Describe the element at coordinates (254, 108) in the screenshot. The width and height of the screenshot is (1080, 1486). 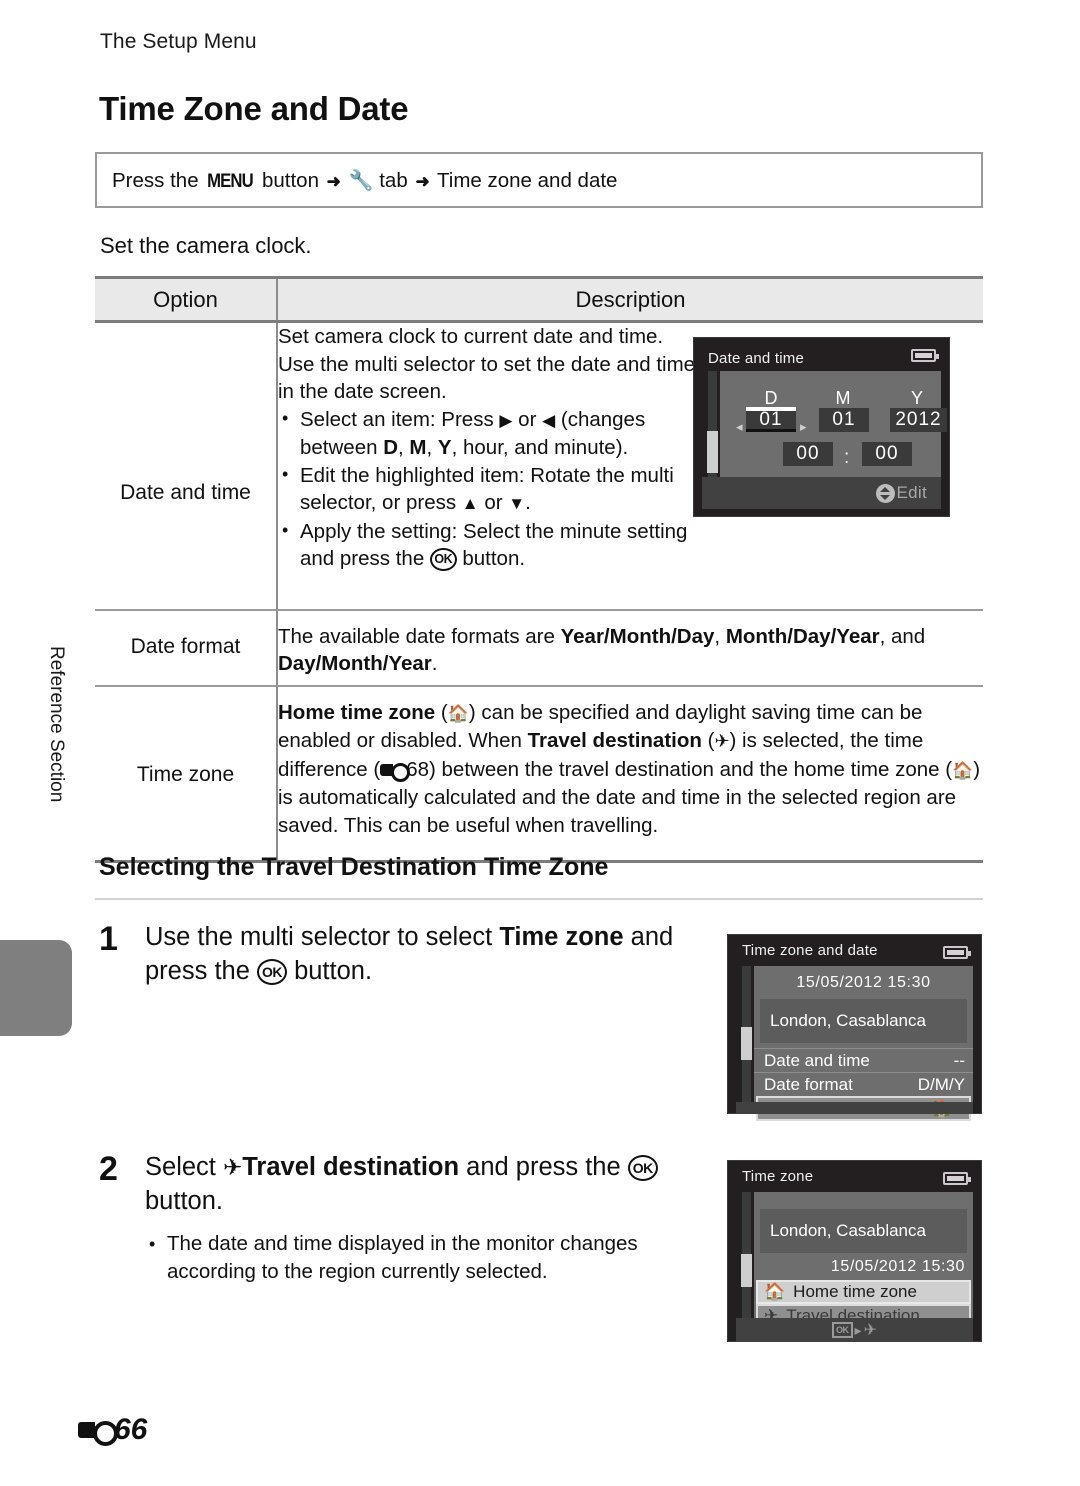
I see `page-title: Time Zone and Date` at that location.